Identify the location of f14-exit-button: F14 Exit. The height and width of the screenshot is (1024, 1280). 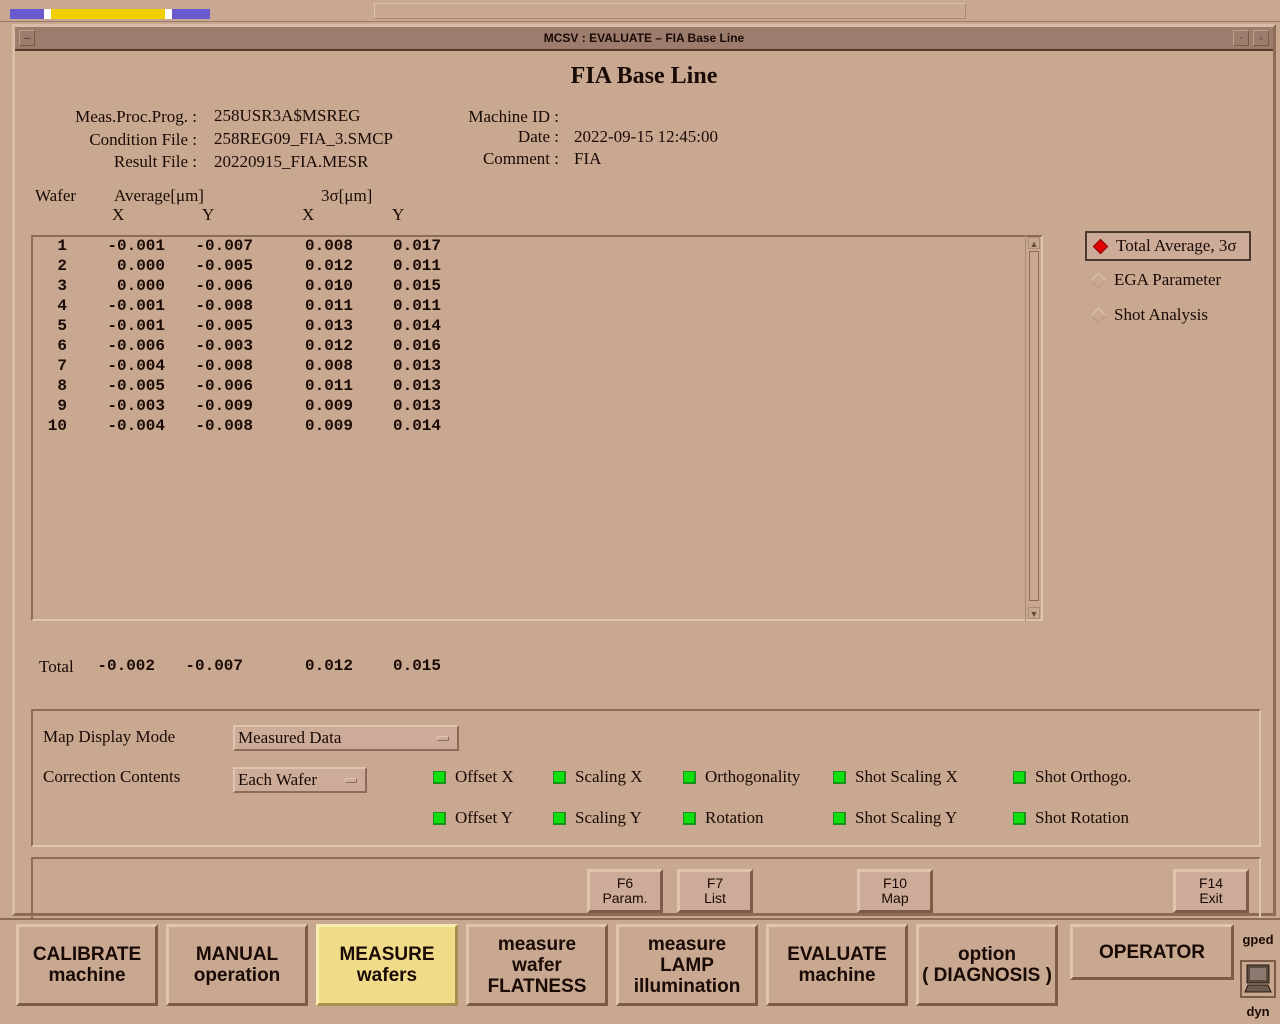
(1211, 891).